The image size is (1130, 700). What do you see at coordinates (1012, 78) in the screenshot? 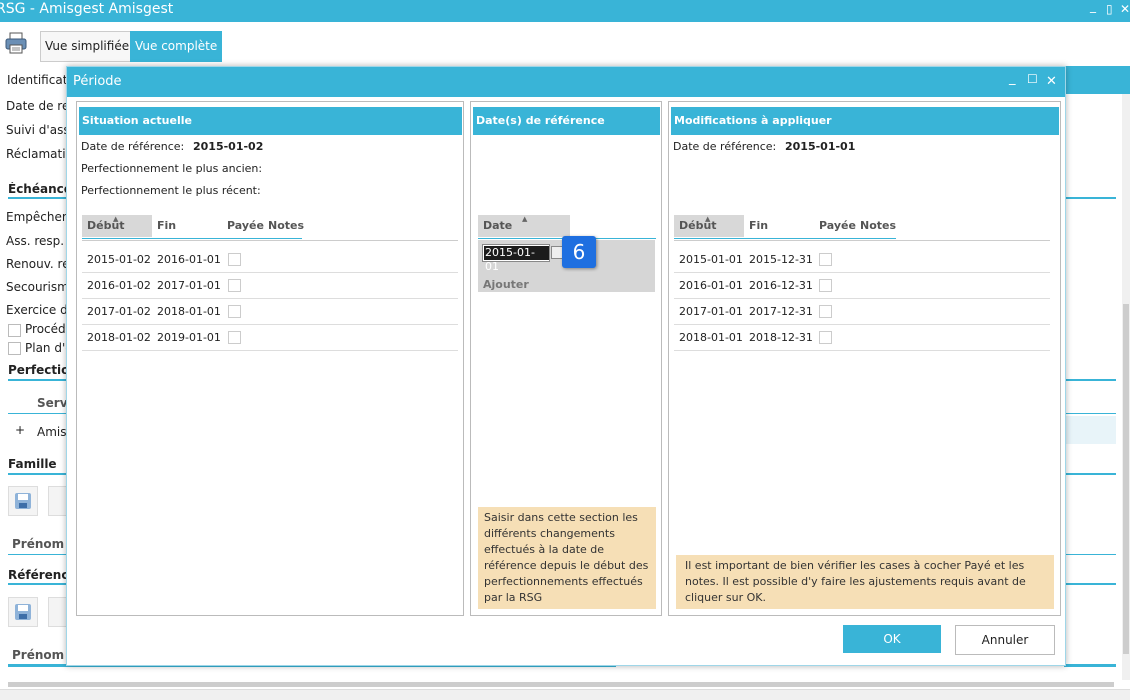
I see `dialog-minimize-button: _` at bounding box center [1012, 78].